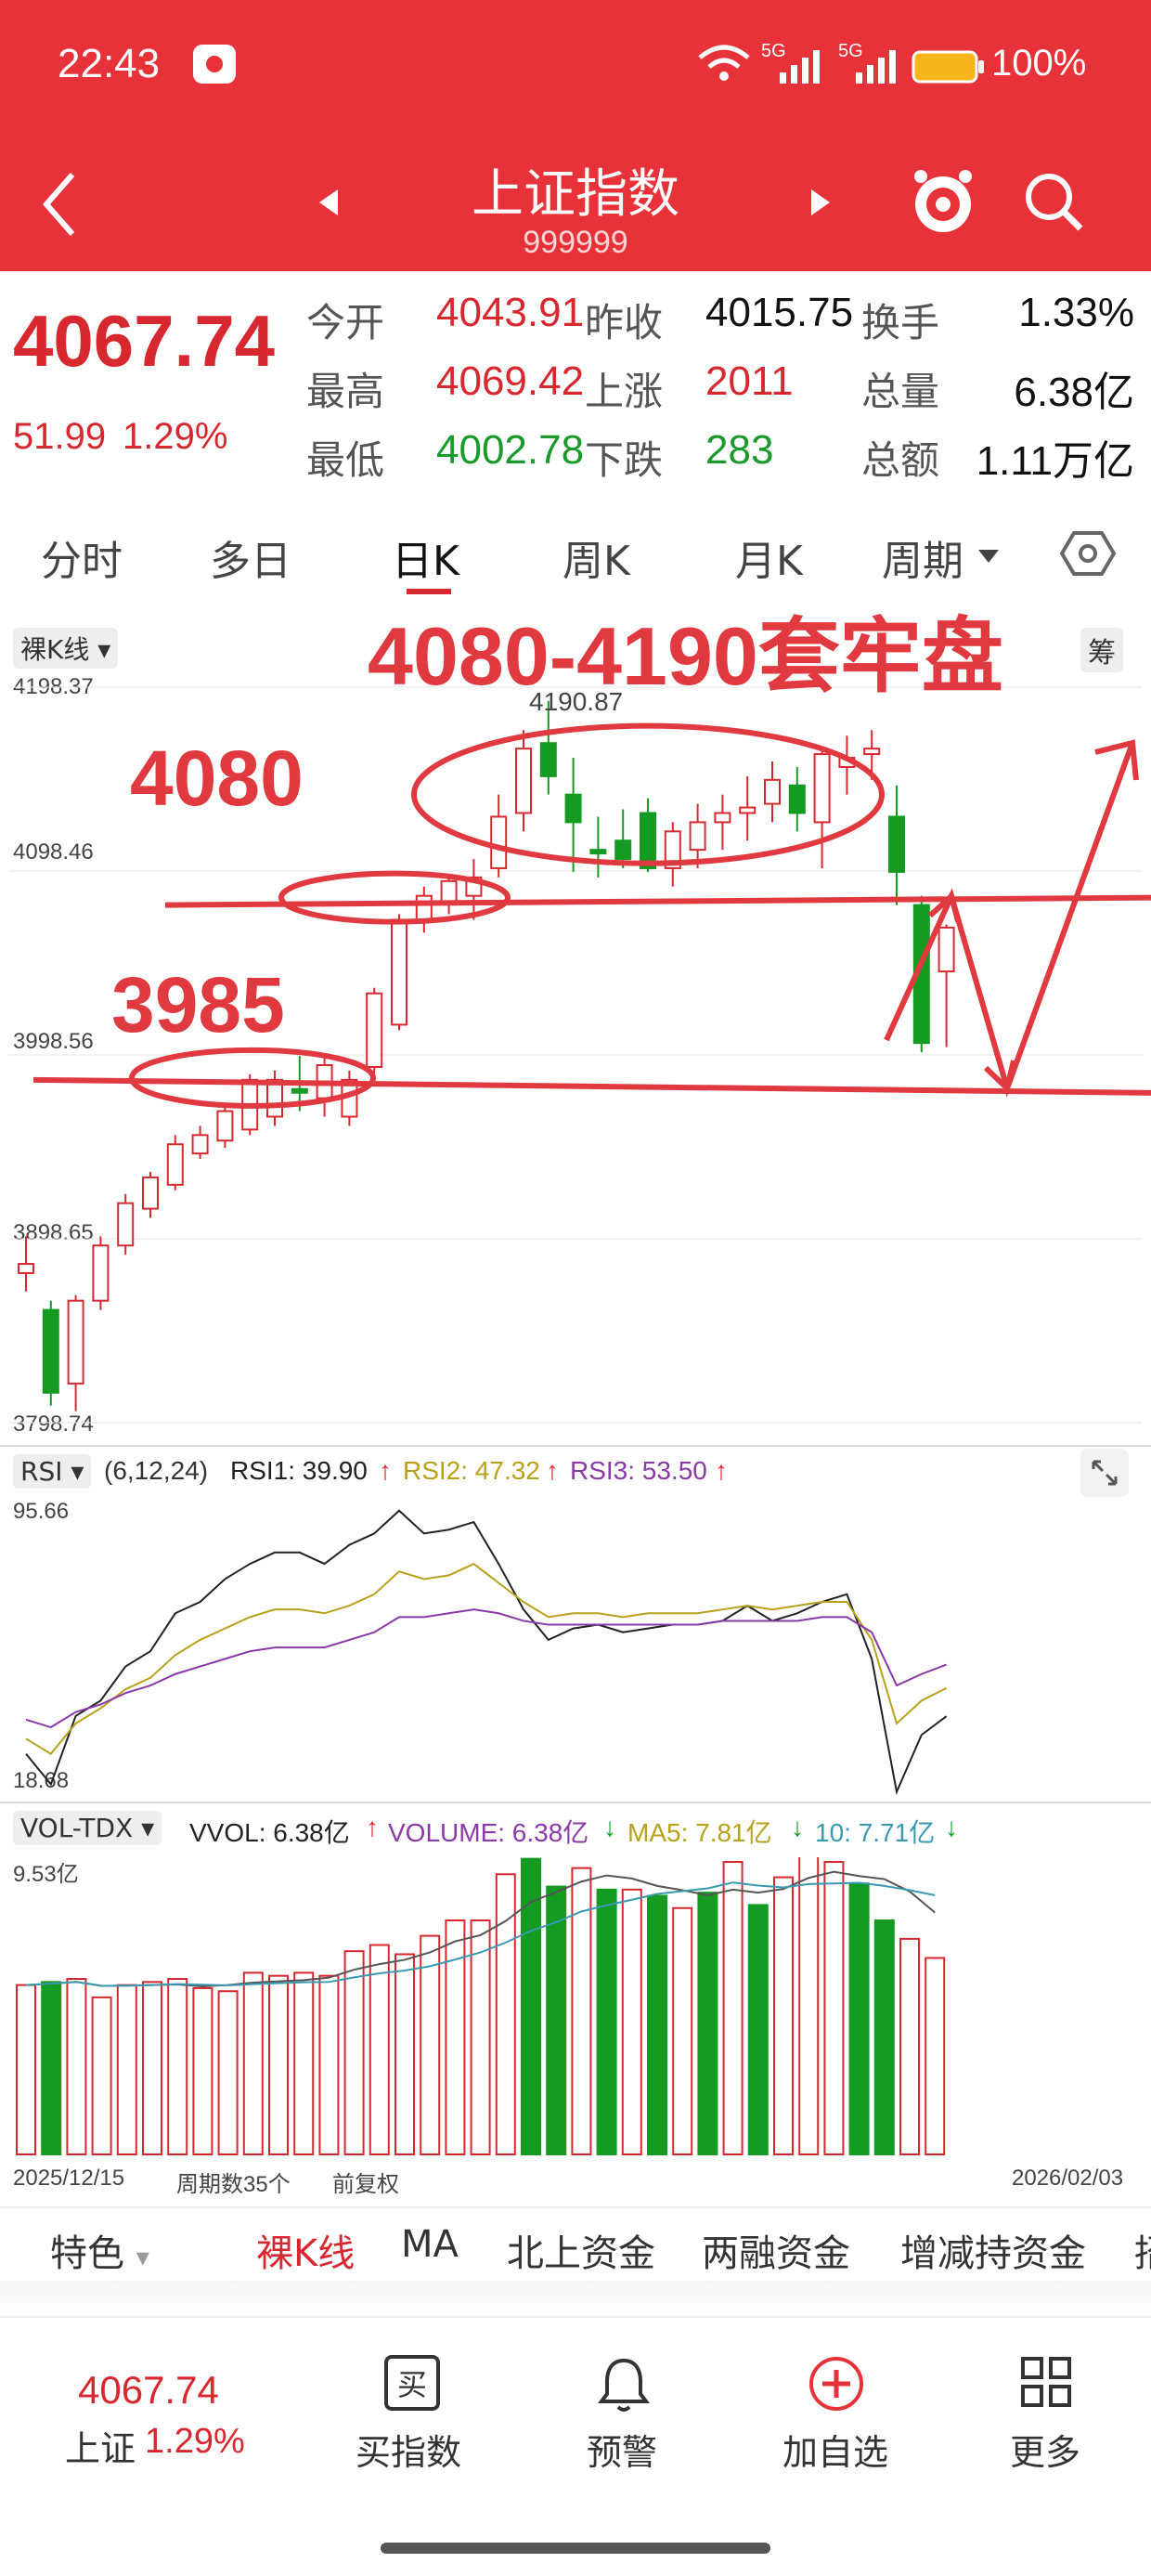  What do you see at coordinates (622, 2420) in the screenshot?
I see `nav-alert: 预警` at bounding box center [622, 2420].